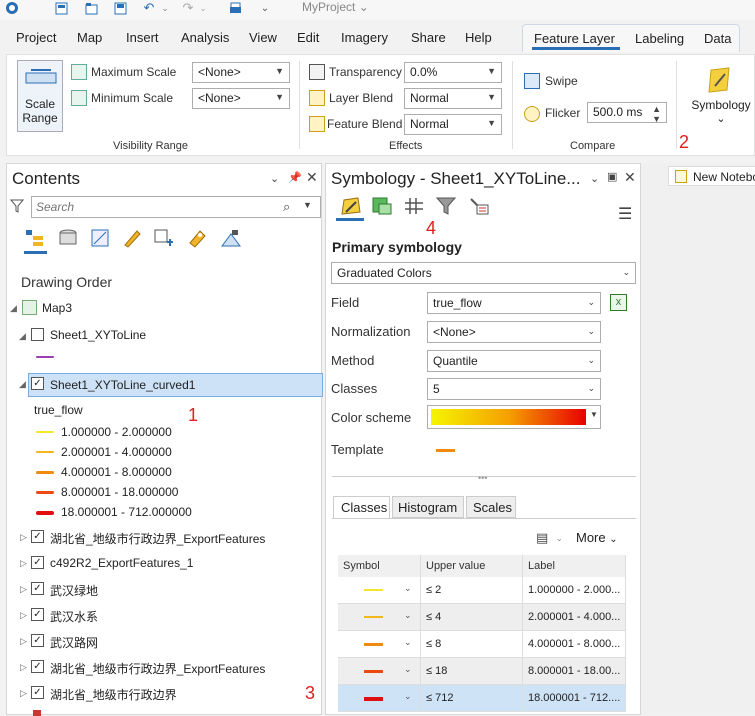 This screenshot has height=716, width=755. Describe the element at coordinates (74, 642) in the screenshot. I see `layer-item: 武汉路网` at that location.